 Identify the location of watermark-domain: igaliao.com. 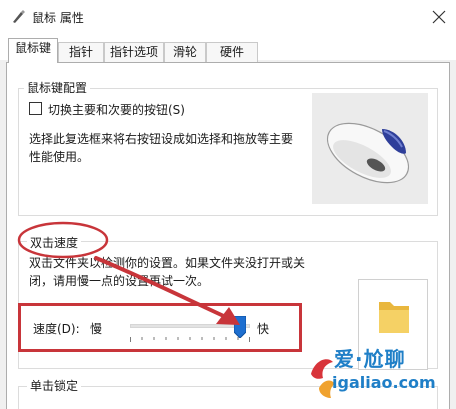
(384, 382).